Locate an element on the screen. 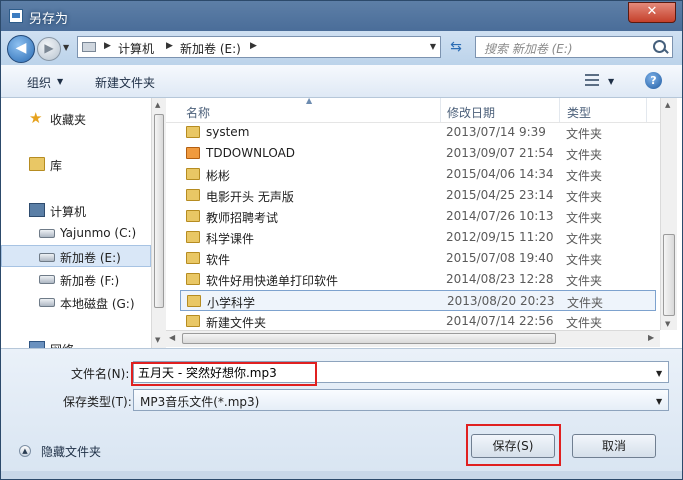  file-row: 电影开头 无声版 2015/04/25 23:14 文件夹 is located at coordinates (418, 195).